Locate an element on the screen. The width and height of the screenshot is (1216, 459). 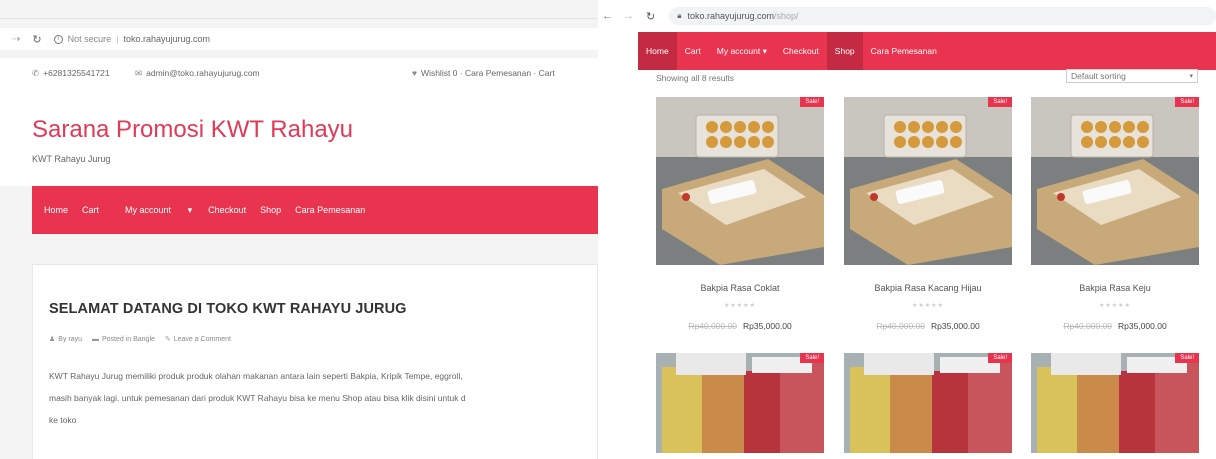
topbar-links-text: Wishlist 0 · Cara Pemesanan · Cart is located at coordinates (488, 73).